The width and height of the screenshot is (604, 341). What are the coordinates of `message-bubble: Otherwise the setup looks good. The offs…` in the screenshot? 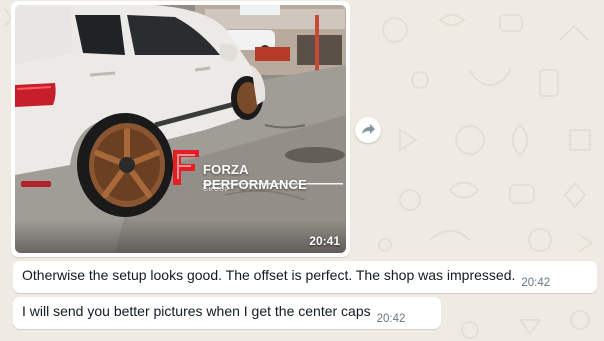 It's located at (305, 277).